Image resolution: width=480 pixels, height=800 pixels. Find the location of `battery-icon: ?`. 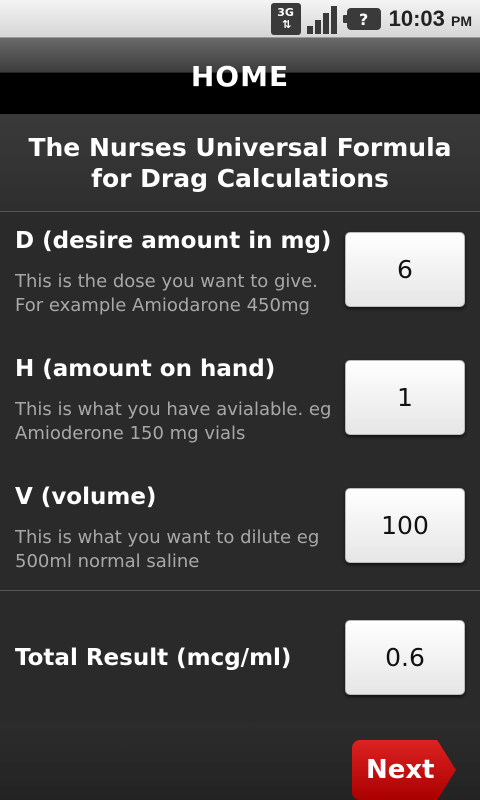

battery-icon: ? is located at coordinates (361, 19).